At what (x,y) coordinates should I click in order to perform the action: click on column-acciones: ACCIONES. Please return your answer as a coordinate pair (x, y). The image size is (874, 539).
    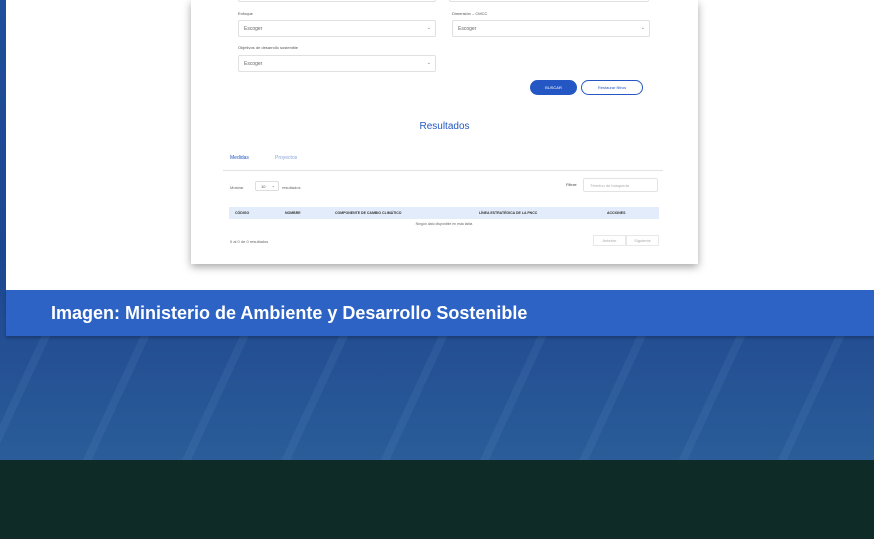
    Looking at the image, I should click on (616, 213).